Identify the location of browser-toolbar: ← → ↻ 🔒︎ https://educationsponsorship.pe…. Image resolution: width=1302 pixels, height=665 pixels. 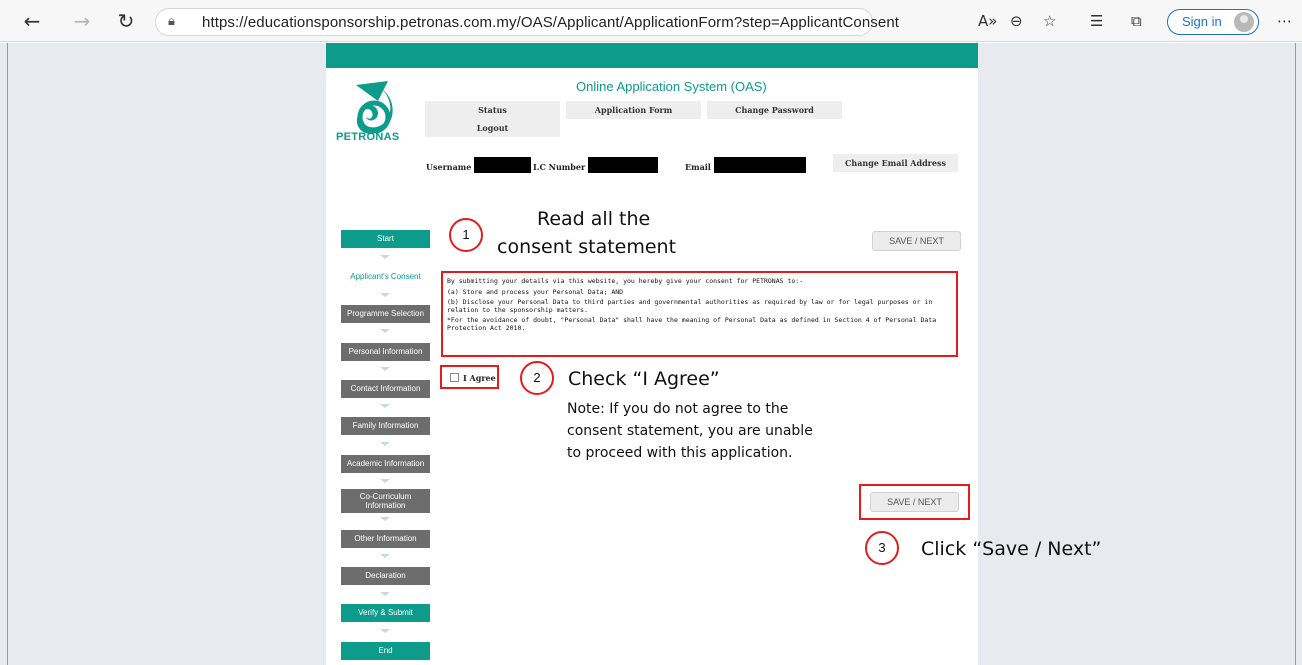
(651, 21).